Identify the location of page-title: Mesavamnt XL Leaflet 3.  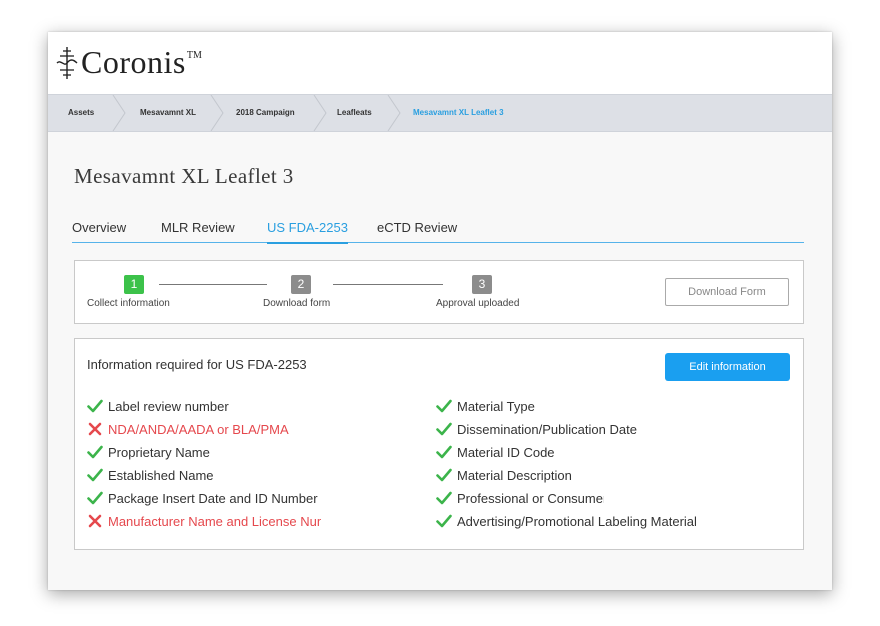
(184, 176).